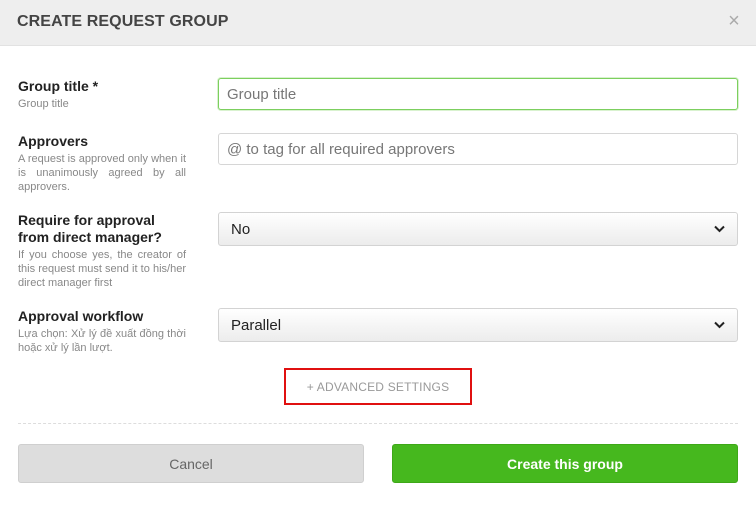 The width and height of the screenshot is (756, 512). I want to click on approvers-input, so click(478, 149).